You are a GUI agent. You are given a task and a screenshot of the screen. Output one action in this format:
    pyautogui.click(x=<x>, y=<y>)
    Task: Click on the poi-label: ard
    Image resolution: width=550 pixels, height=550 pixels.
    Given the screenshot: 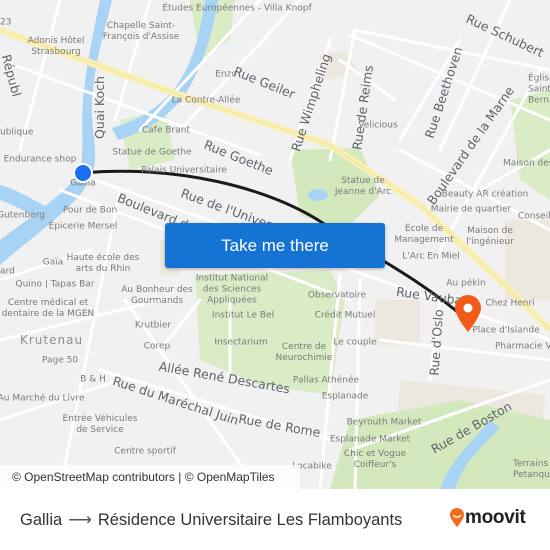 What is the action you would take?
    pyautogui.click(x=7, y=271)
    